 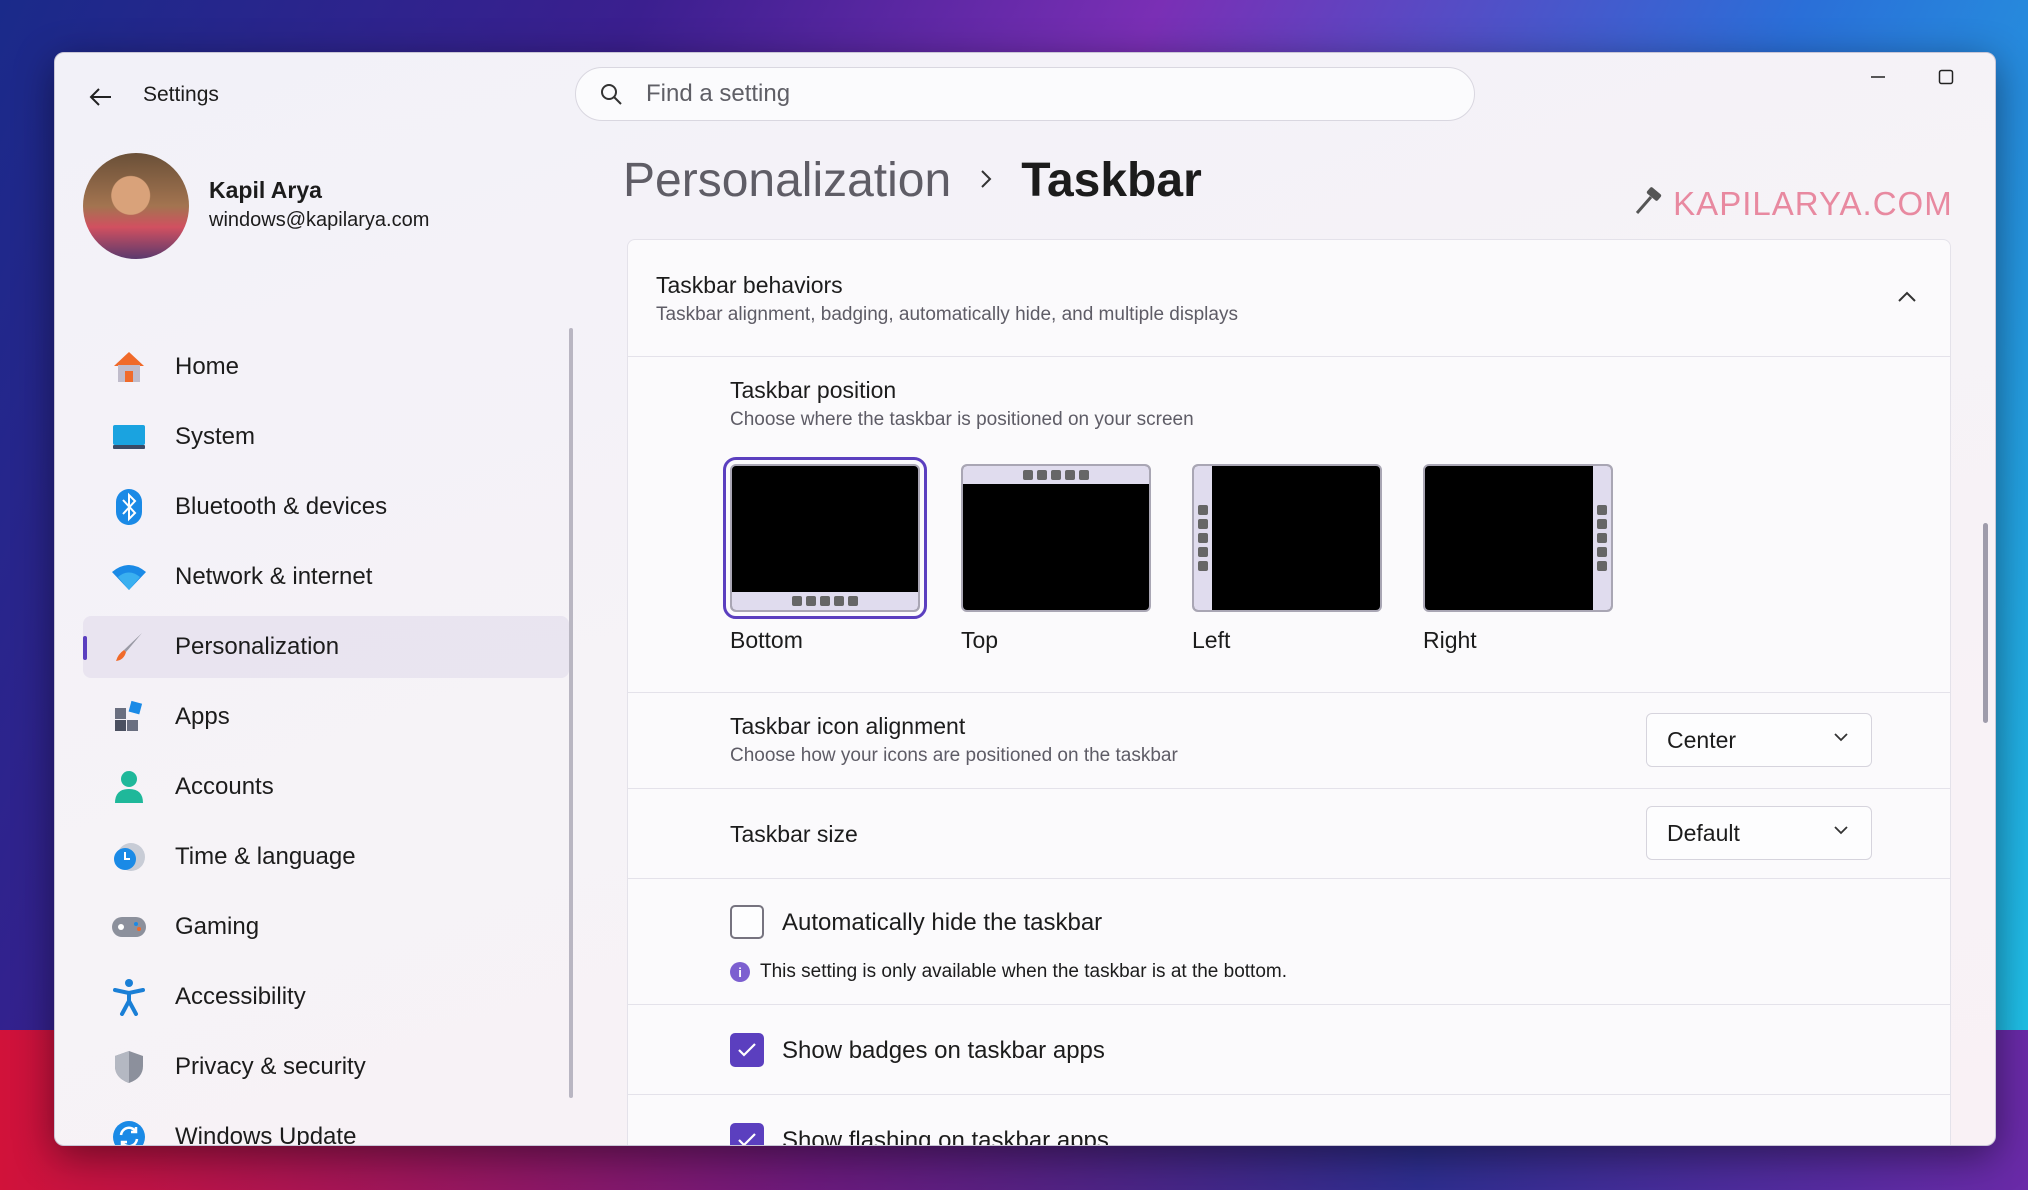 I want to click on sidebar-scrollbar, so click(x=571, y=713).